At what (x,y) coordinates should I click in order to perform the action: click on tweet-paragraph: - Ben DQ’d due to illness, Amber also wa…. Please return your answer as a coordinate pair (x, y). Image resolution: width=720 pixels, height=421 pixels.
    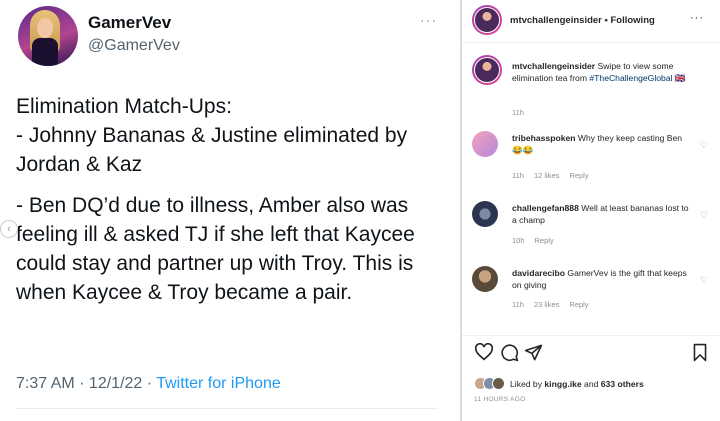
    Looking at the image, I should click on (215, 249).